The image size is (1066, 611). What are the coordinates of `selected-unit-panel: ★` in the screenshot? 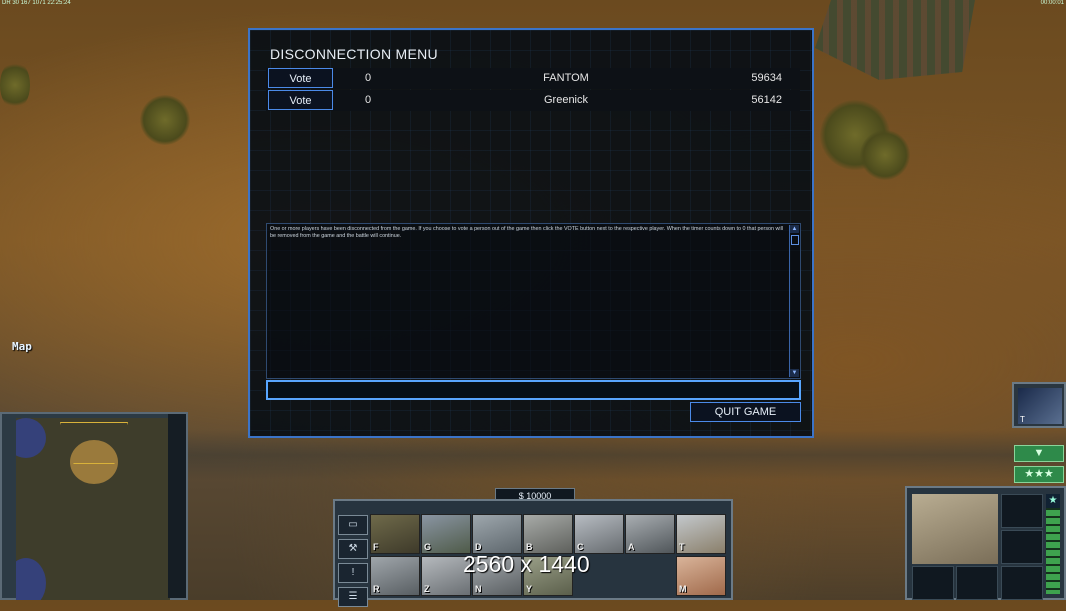 It's located at (985, 543).